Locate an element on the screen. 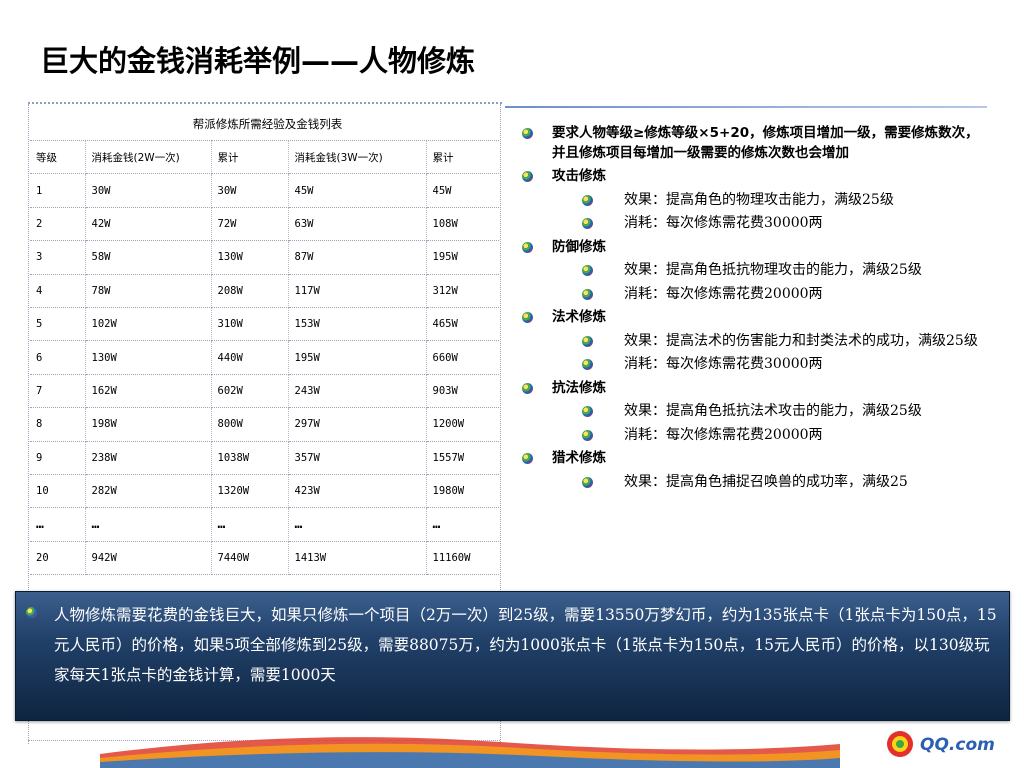  table-cell: 942W is located at coordinates (148, 558).